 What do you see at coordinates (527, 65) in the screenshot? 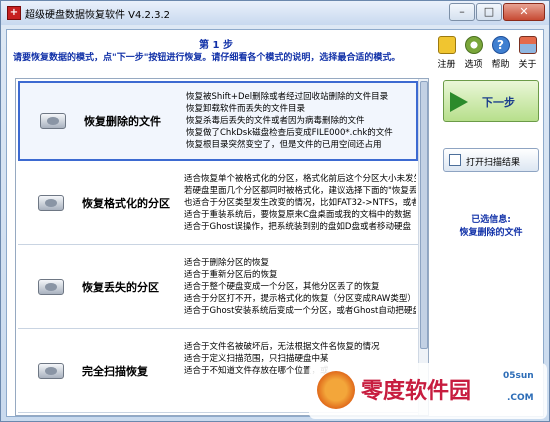
I see `about-label: 关于` at bounding box center [527, 65].